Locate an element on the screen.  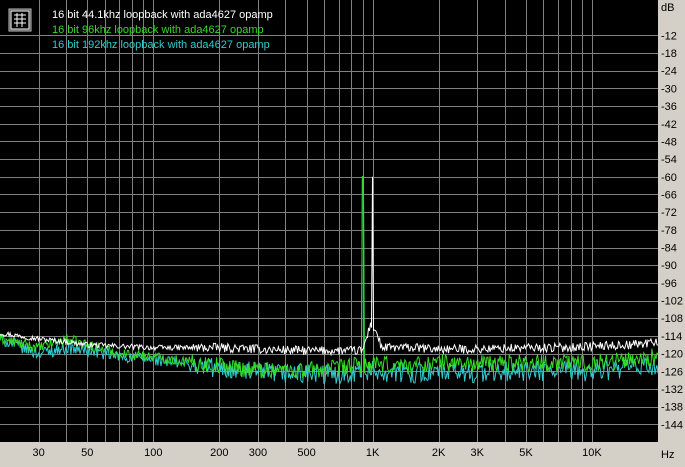
y-axis-unit-label: dB is located at coordinates (667, 8).